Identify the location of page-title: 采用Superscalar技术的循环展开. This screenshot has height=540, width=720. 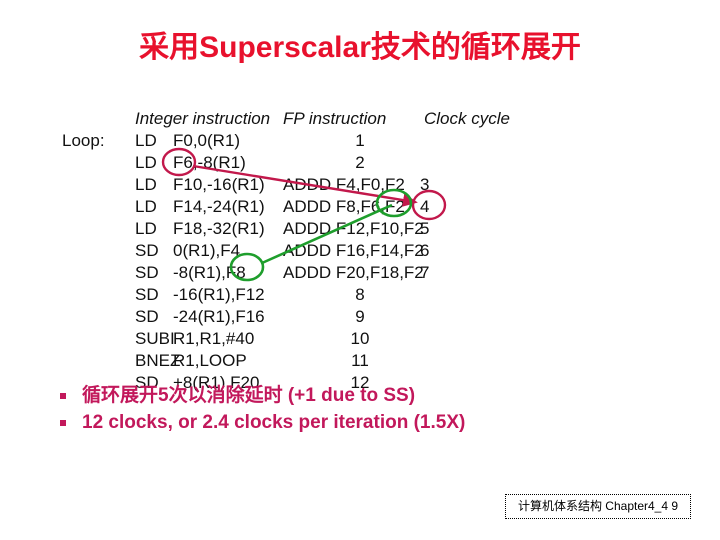
(360, 47).